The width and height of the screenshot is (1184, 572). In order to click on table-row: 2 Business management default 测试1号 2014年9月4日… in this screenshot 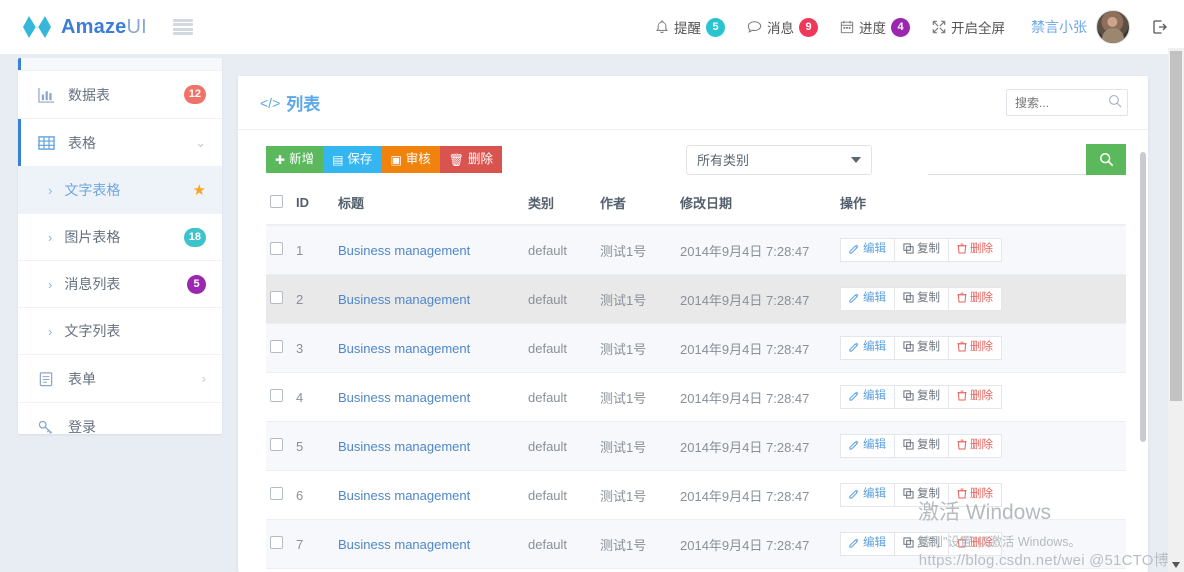, I will do `click(696, 299)`.